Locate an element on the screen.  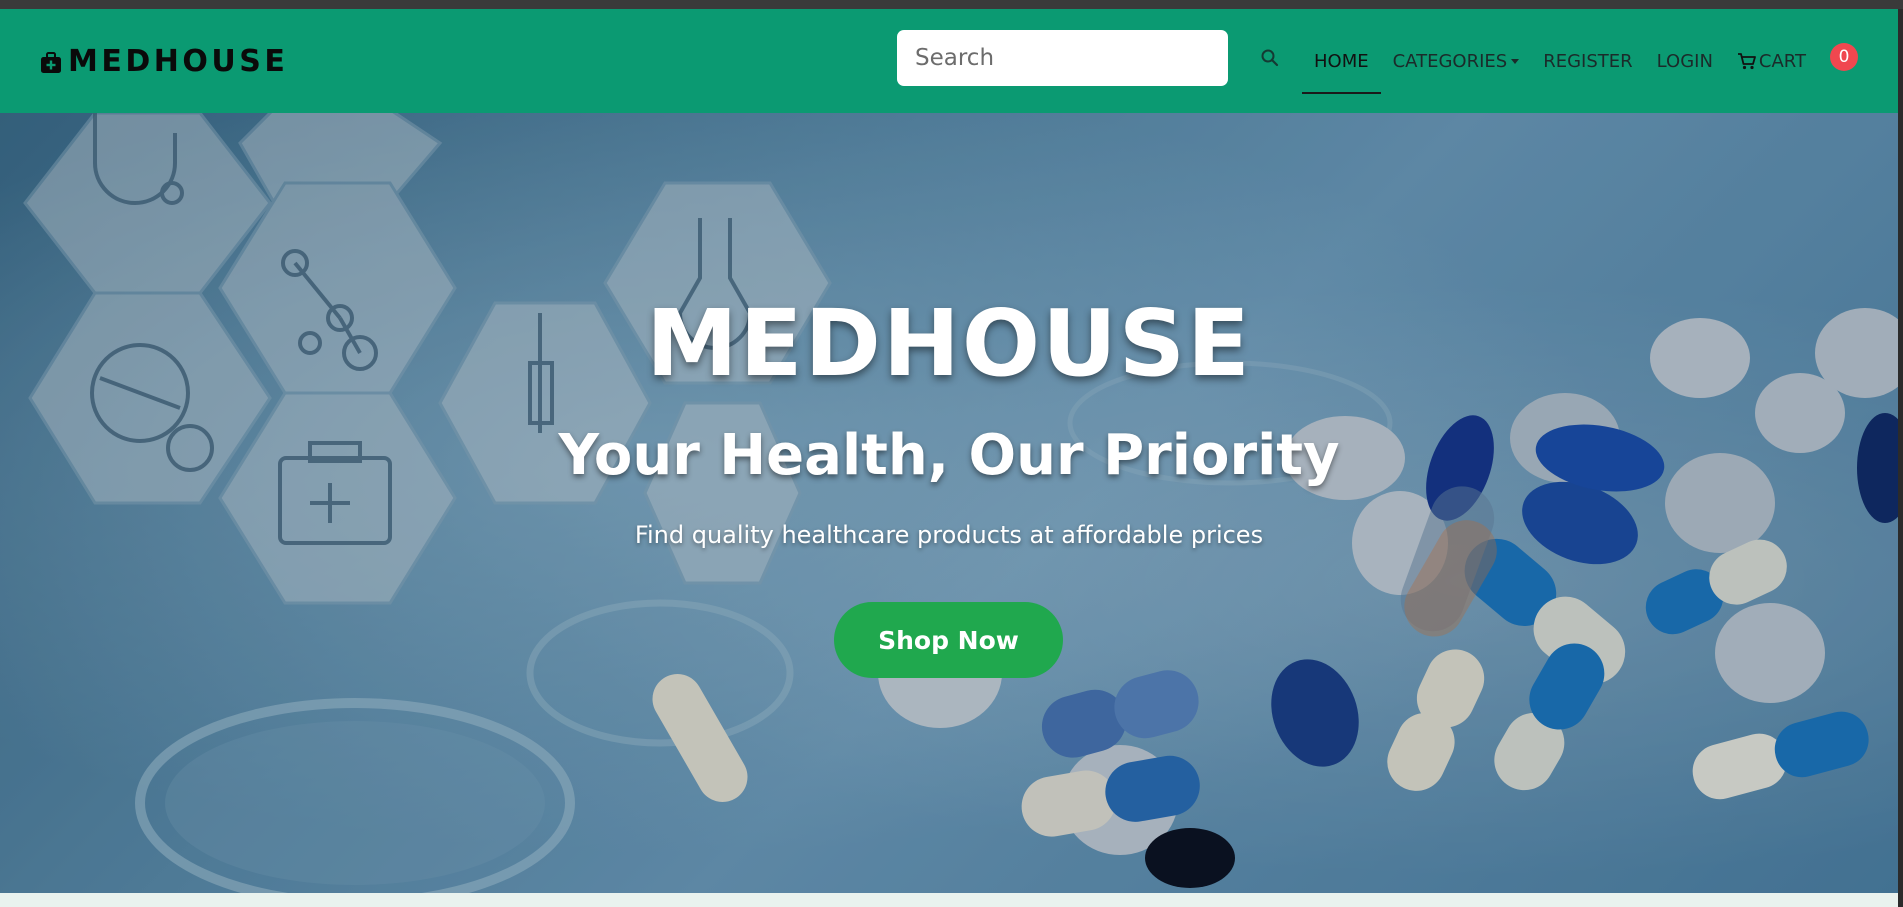
nav-cart-label: CART is located at coordinates (1782, 61).